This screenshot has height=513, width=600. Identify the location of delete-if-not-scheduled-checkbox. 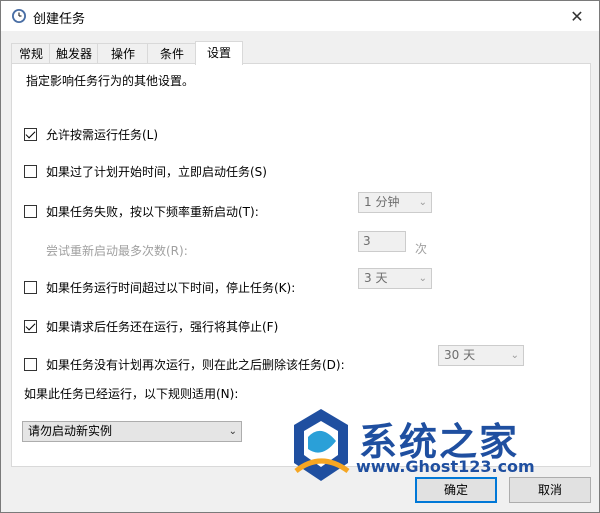
(30, 364).